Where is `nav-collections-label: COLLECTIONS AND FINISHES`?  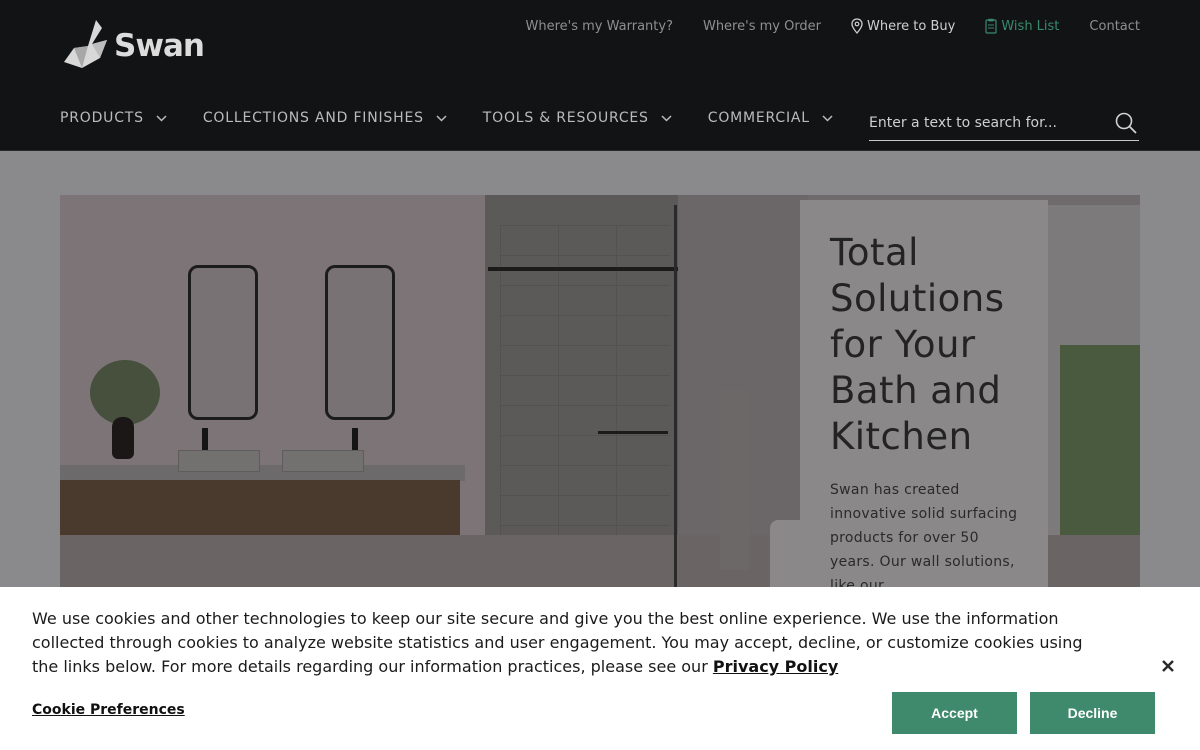 nav-collections-label: COLLECTIONS AND FINISHES is located at coordinates (313, 118).